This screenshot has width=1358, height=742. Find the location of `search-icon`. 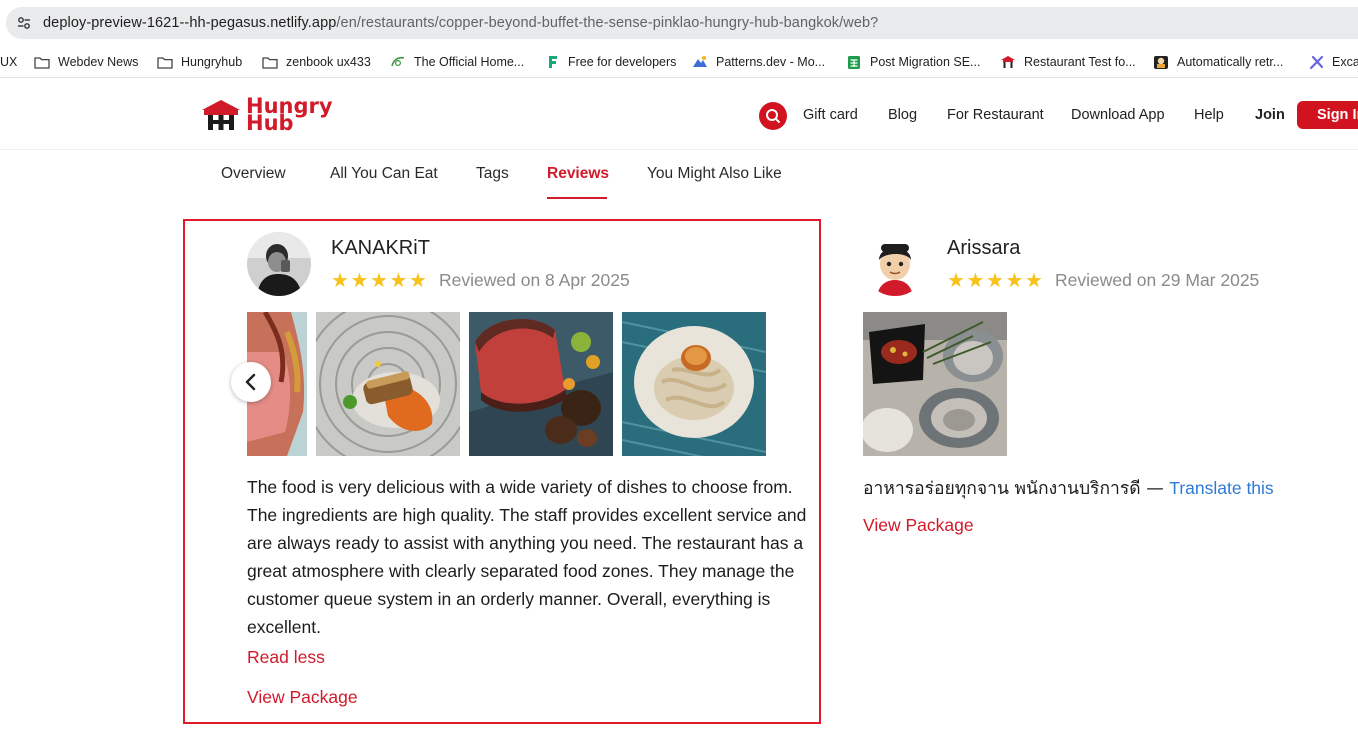

search-icon is located at coordinates (773, 116).